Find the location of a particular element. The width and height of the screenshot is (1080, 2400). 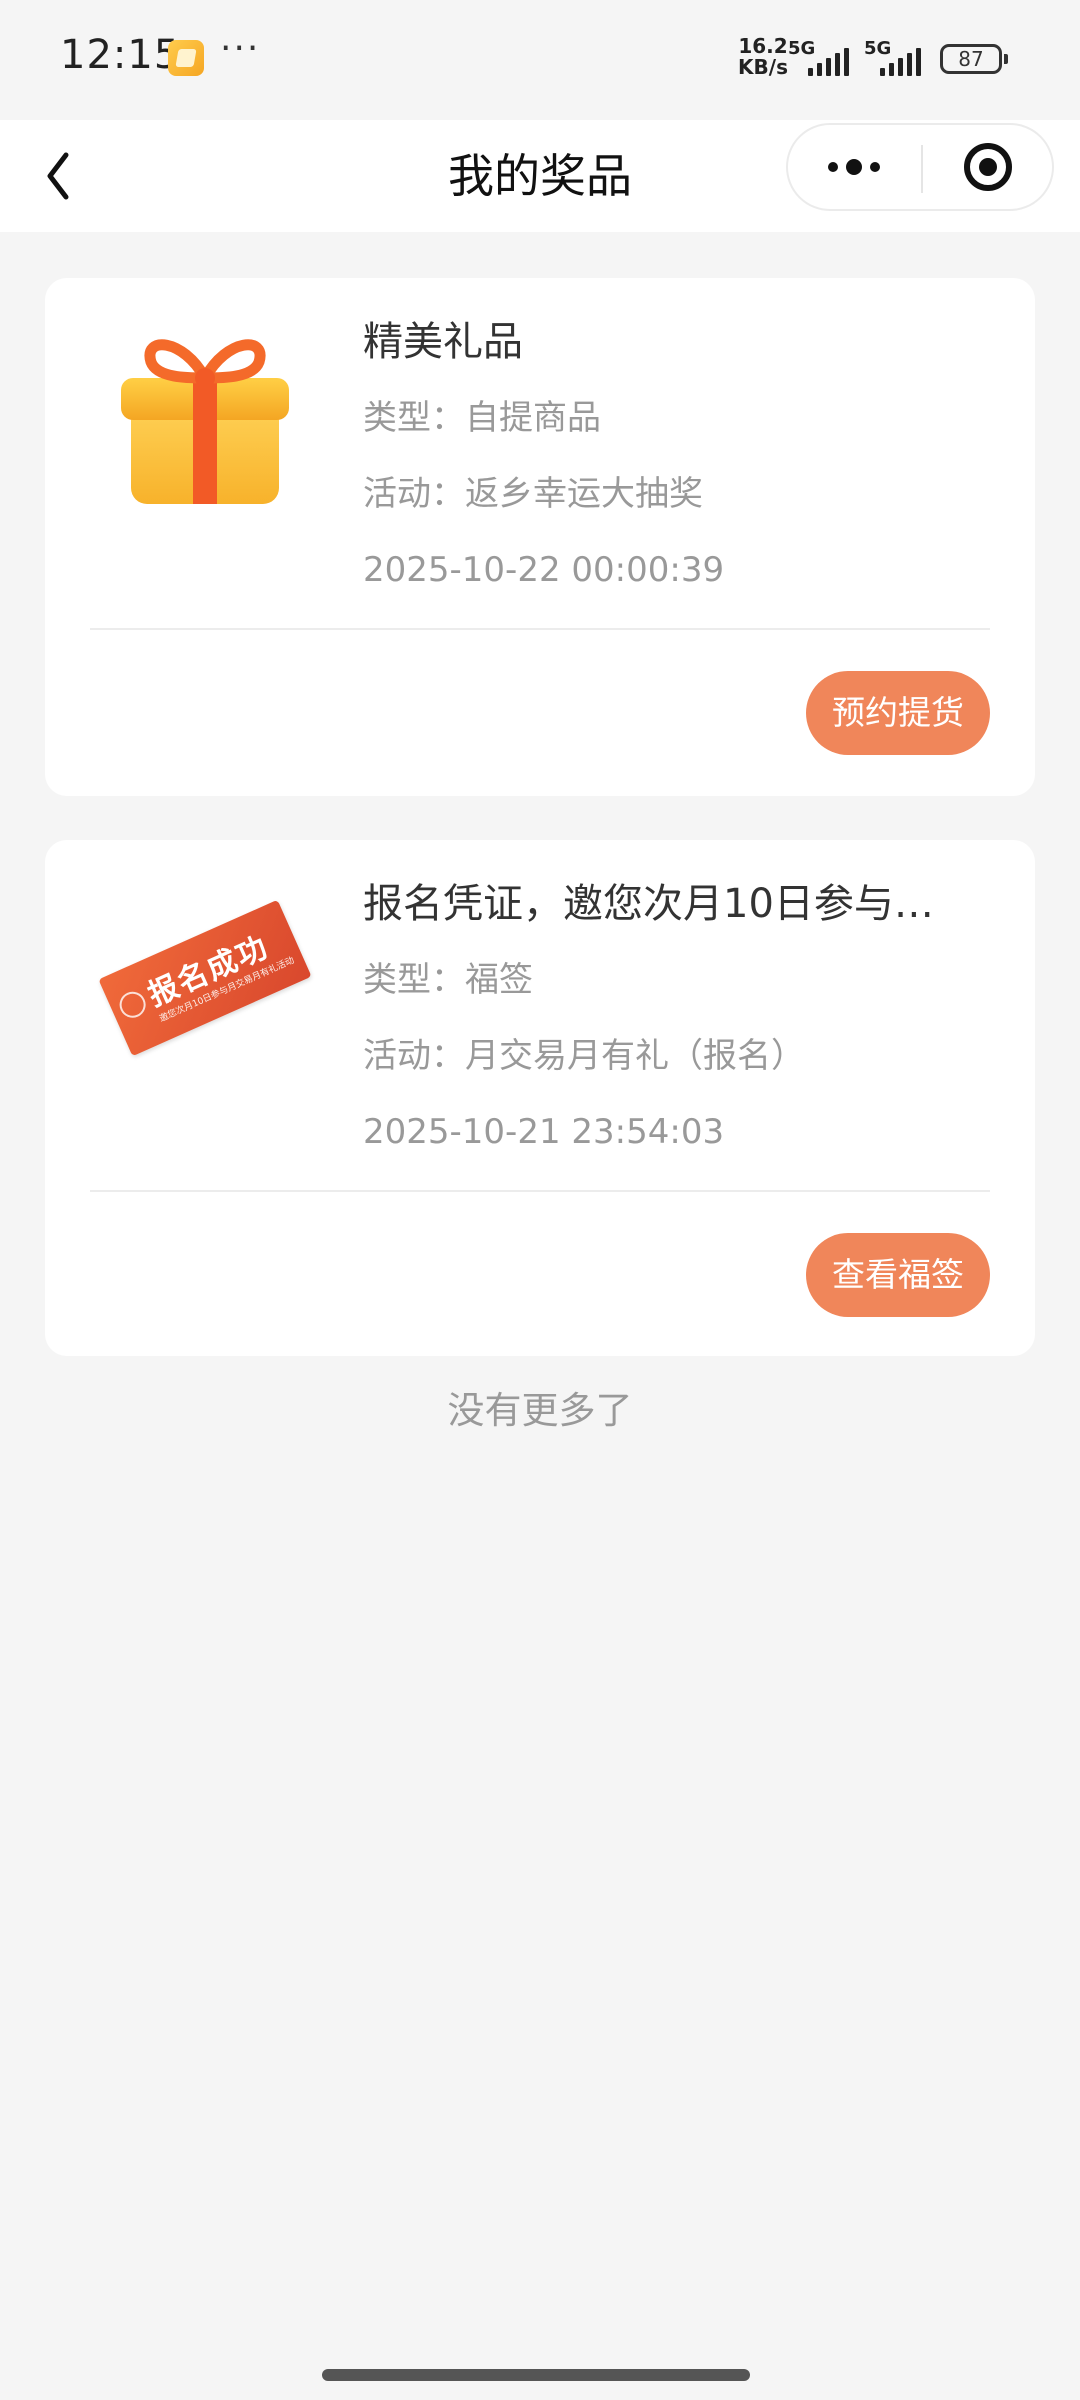

gift-box-icon is located at coordinates (205, 421).